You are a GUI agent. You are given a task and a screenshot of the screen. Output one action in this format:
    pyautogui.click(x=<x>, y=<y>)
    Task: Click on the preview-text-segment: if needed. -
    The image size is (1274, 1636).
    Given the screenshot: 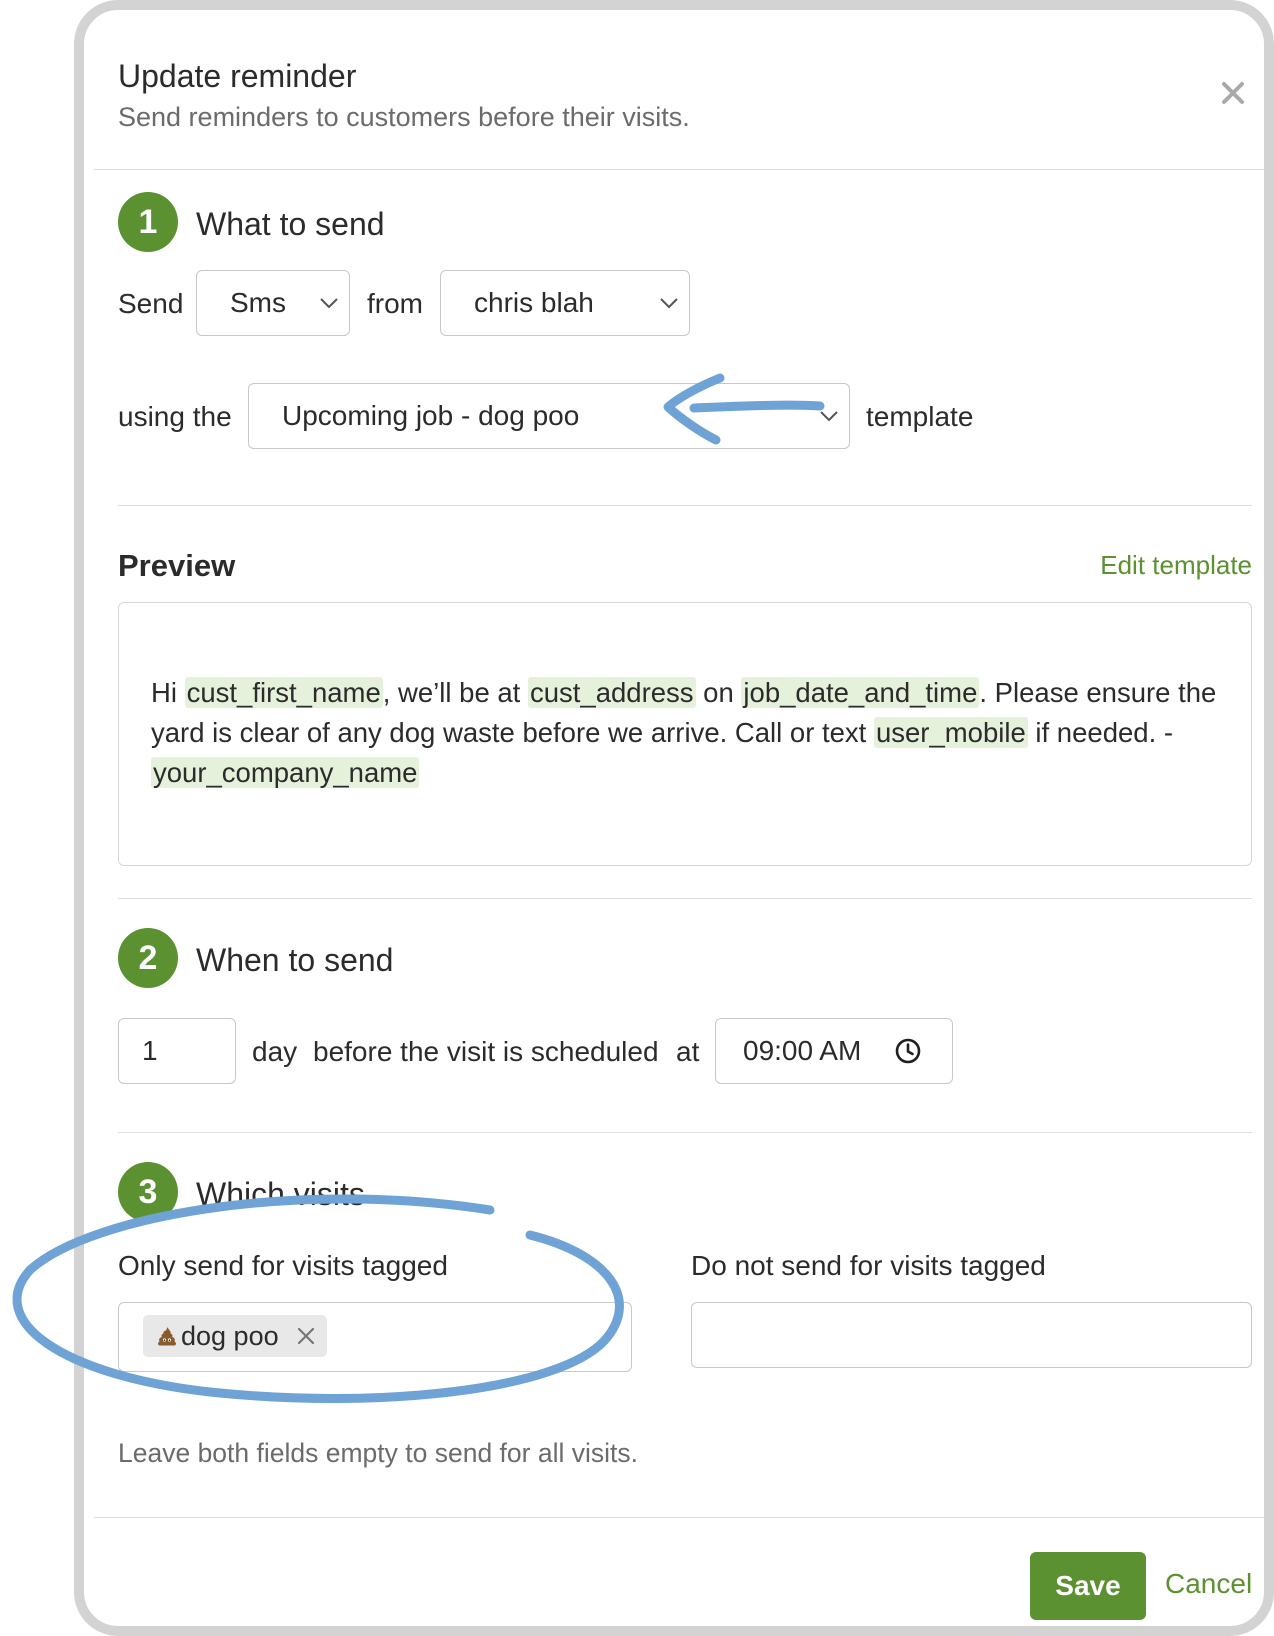 What is the action you would take?
    pyautogui.click(x=1100, y=732)
    